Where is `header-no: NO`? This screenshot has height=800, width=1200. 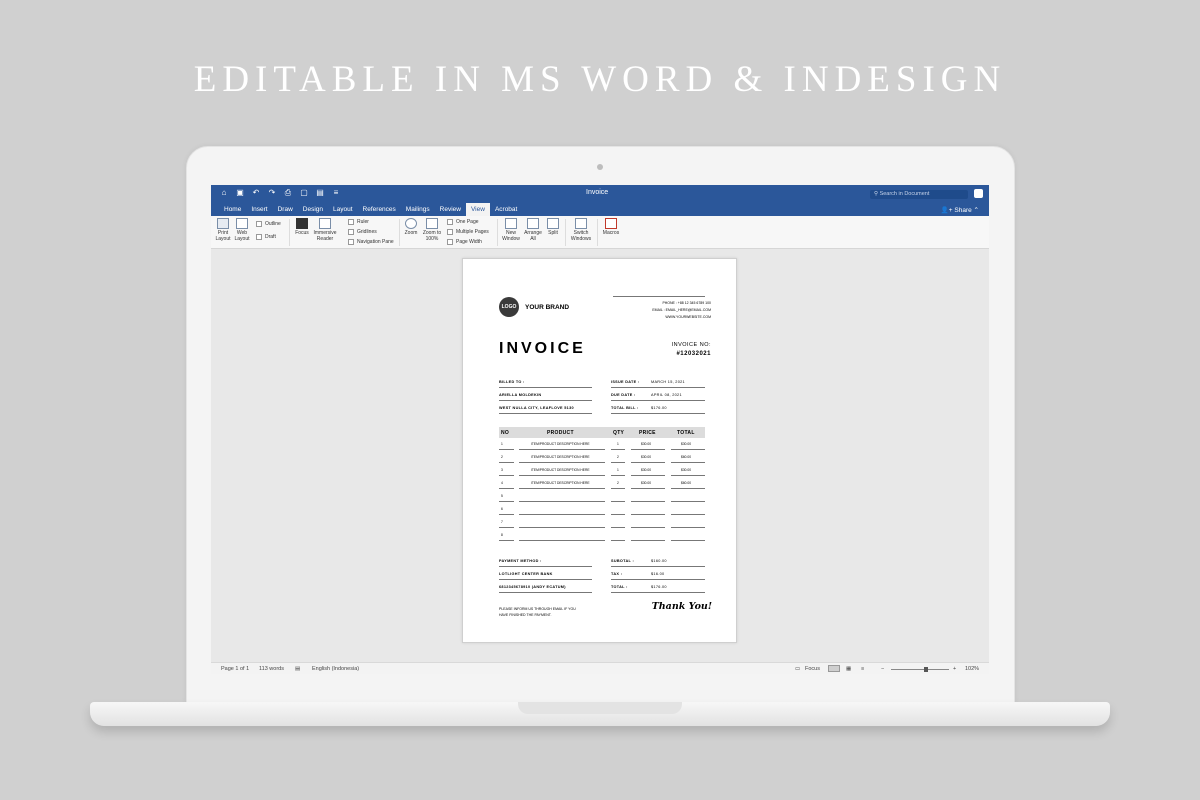 header-no: NO is located at coordinates (505, 433).